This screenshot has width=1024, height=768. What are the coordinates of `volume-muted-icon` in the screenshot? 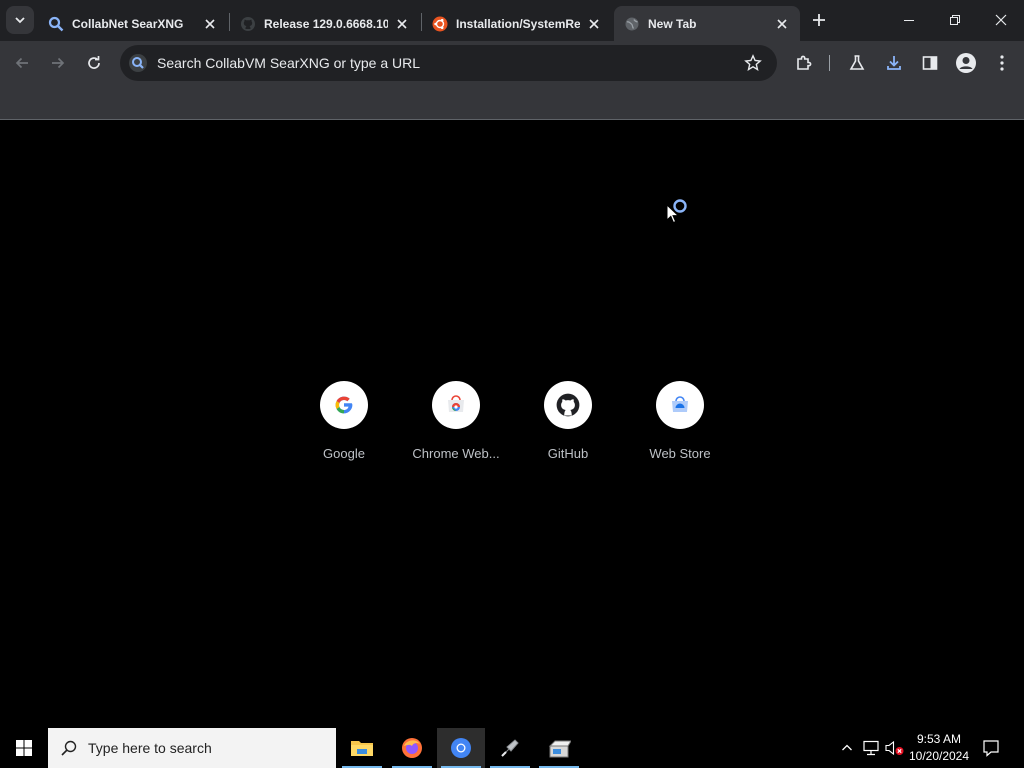 It's located at (894, 748).